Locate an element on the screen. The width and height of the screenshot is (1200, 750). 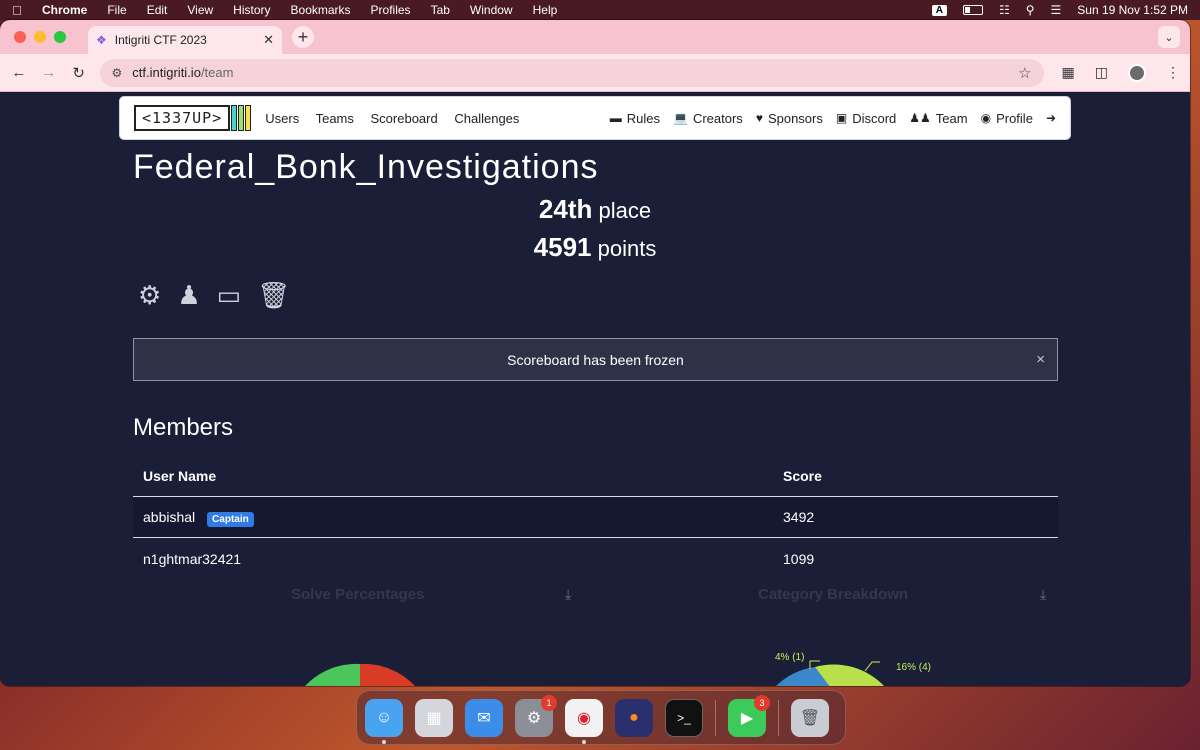
facetime-badge: 3 is located at coordinates (762, 702).